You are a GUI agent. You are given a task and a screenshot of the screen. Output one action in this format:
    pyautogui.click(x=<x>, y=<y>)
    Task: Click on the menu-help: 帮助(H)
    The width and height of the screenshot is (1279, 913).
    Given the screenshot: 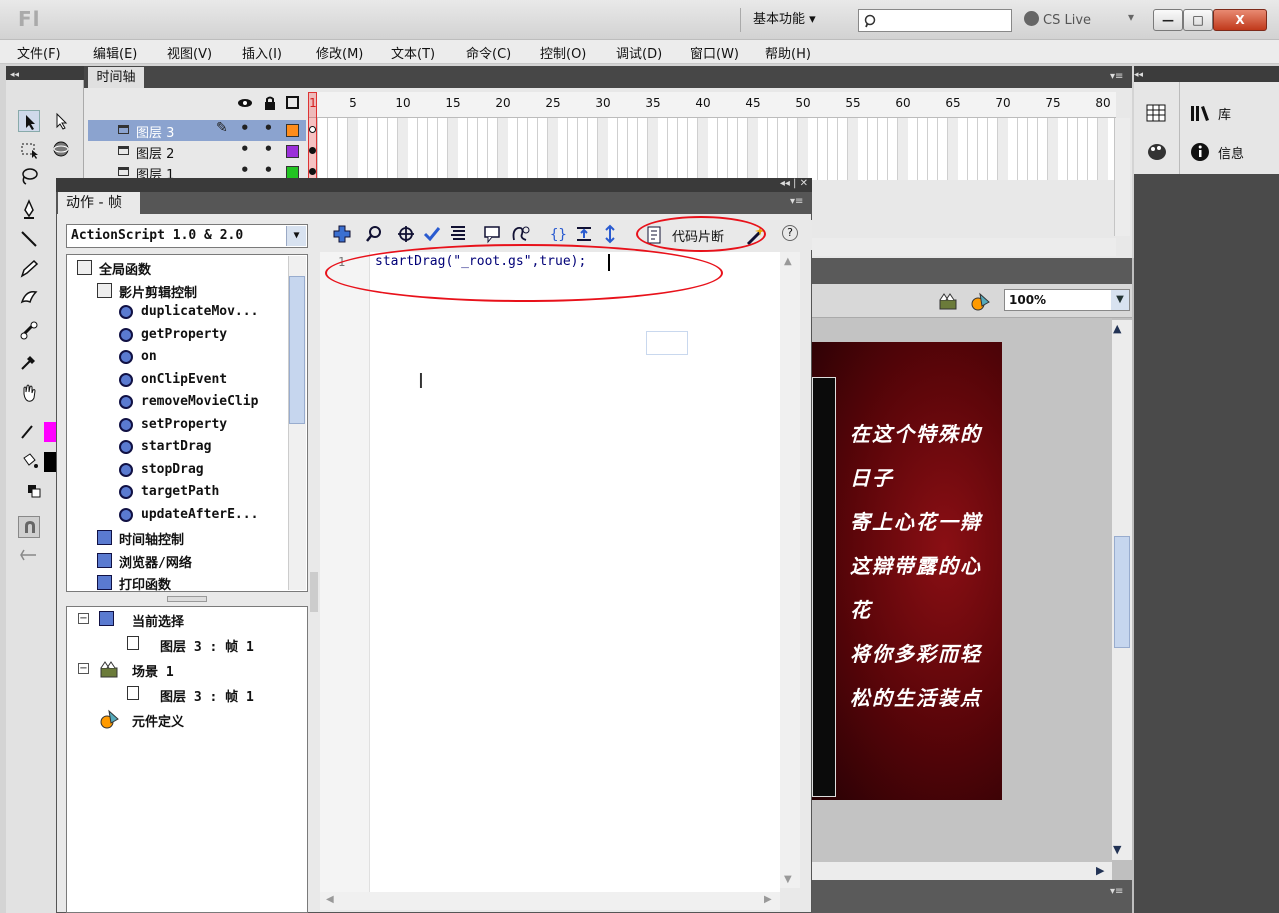 What is the action you would take?
    pyautogui.click(x=788, y=52)
    